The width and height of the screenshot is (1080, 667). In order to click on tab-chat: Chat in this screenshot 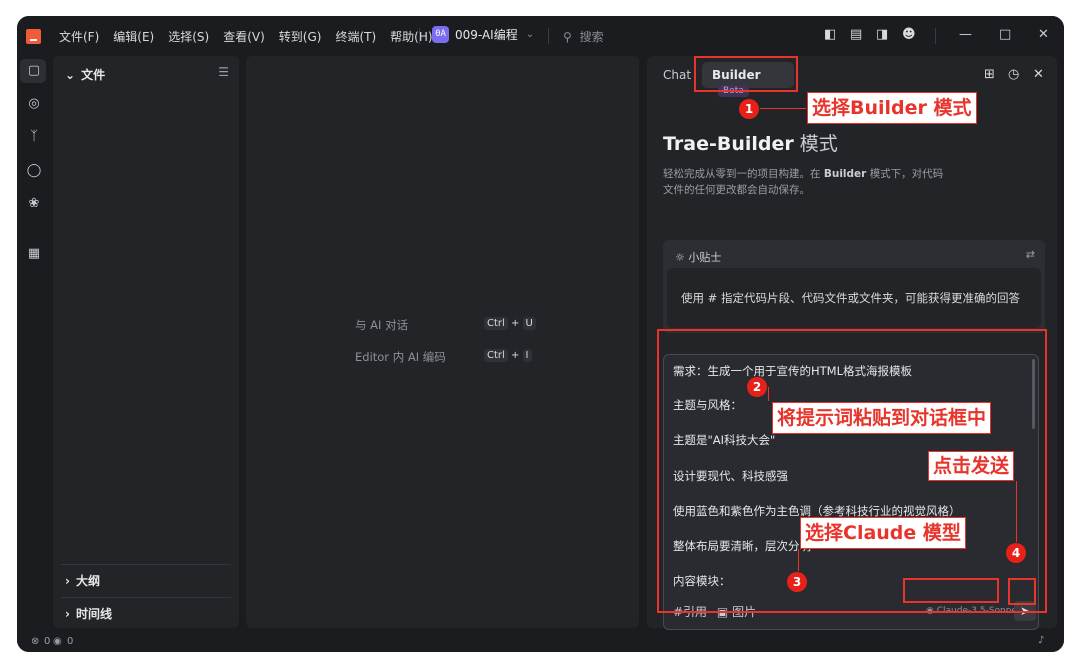, I will do `click(677, 75)`.